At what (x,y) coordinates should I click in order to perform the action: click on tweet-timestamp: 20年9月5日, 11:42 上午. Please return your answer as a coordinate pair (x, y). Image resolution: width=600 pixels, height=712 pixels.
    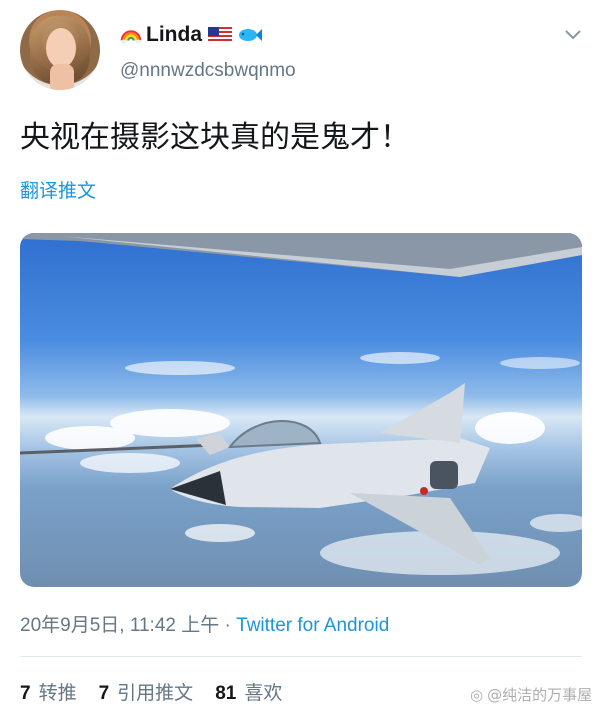
    Looking at the image, I should click on (119, 625).